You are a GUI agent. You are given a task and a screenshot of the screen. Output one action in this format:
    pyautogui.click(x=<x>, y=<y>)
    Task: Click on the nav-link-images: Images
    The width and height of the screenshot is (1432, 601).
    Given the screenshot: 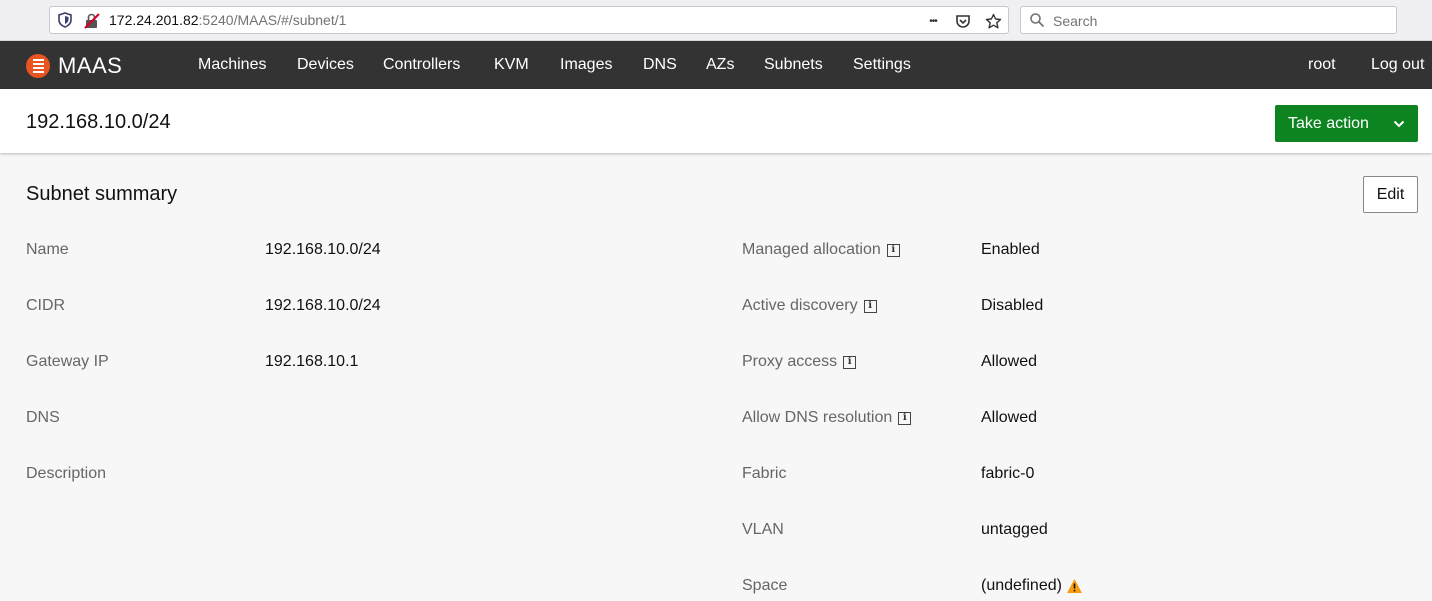 What is the action you would take?
    pyautogui.click(x=586, y=65)
    